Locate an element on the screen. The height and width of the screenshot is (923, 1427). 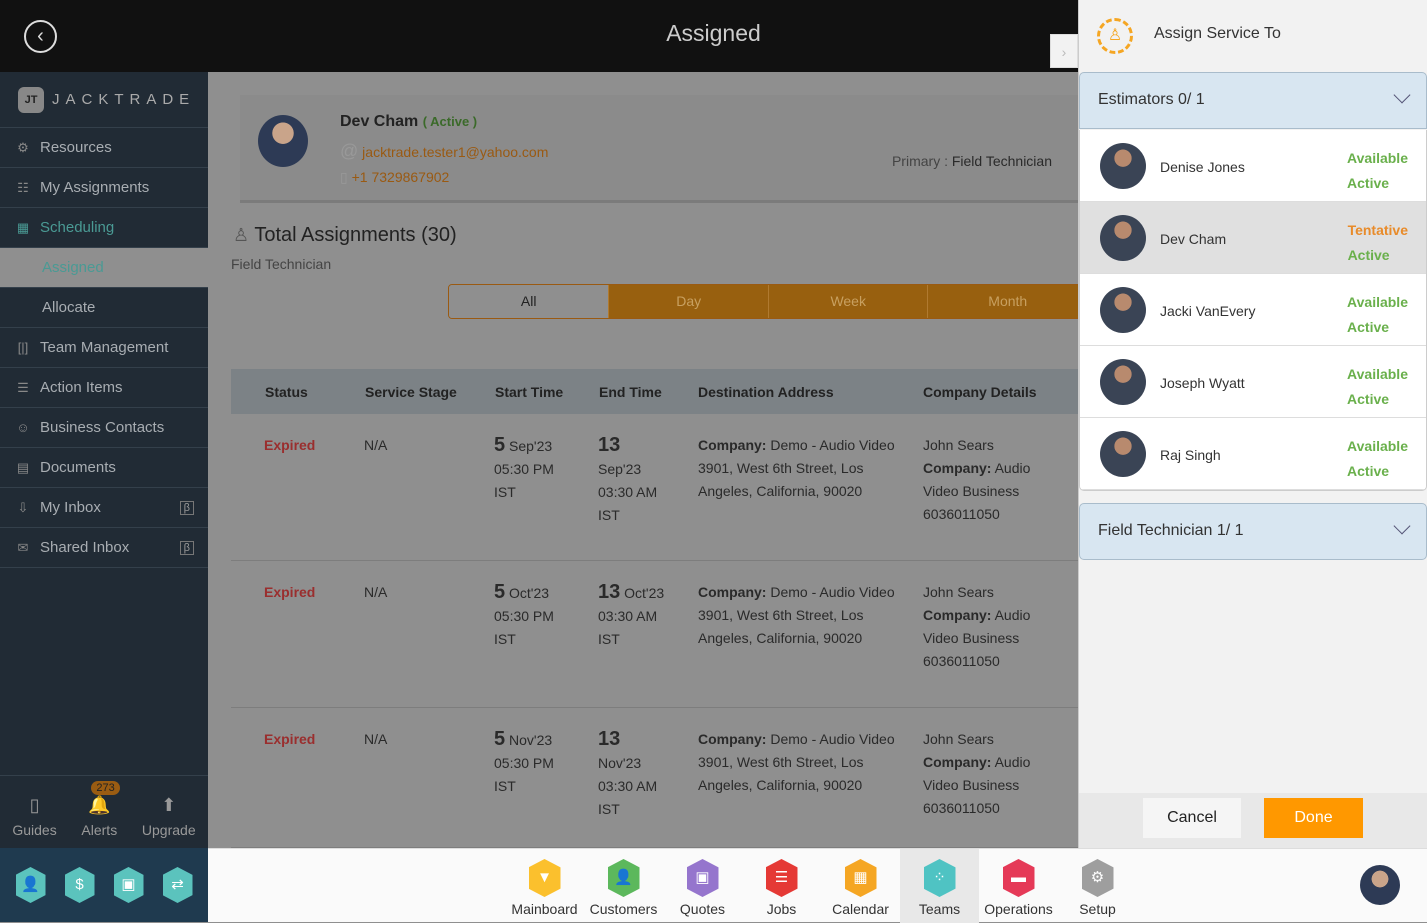
estimators-accordion: Estimators 0/ 1 is located at coordinates (1253, 100).